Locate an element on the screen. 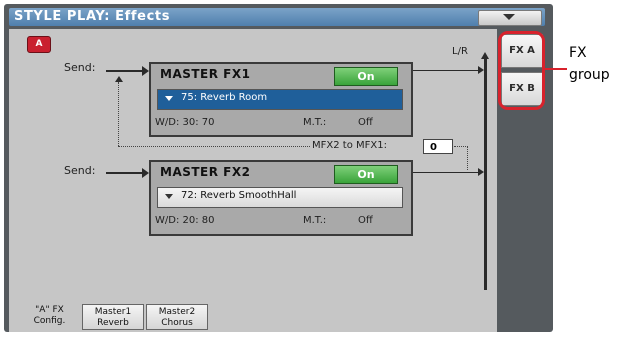 The width and height of the screenshot is (619, 337). fx2-mt-value: Off is located at coordinates (365, 220).